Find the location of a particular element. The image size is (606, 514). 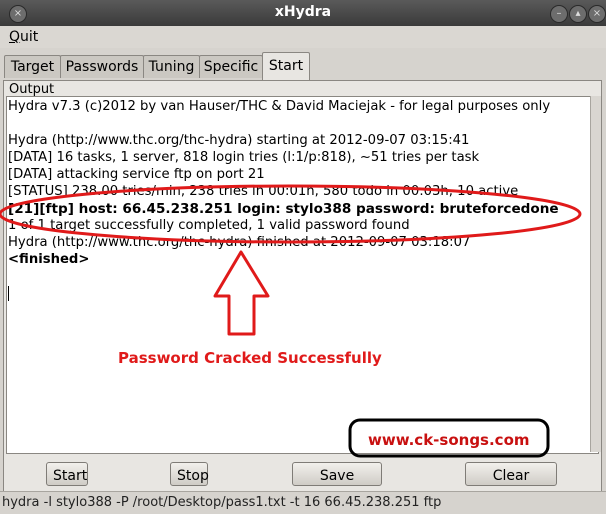

stop-button: Stop is located at coordinates (189, 474).